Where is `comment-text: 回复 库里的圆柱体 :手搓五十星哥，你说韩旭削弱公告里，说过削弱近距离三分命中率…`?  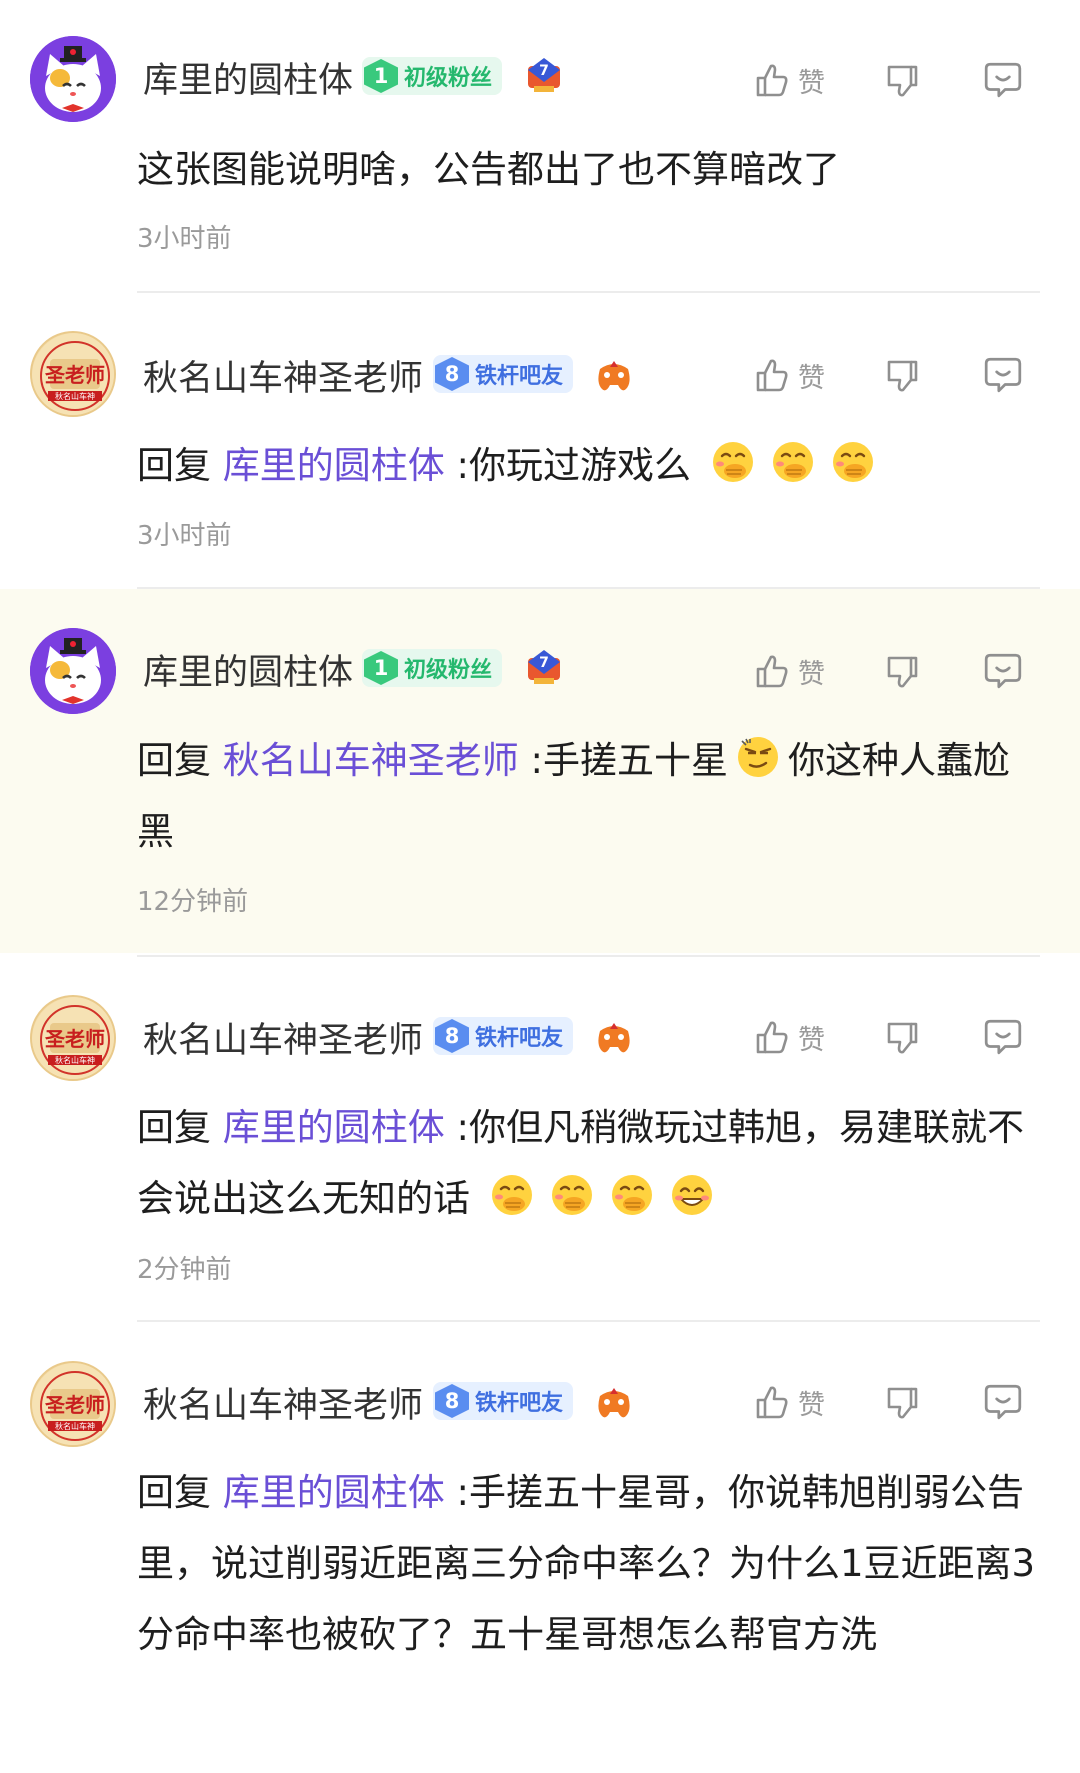 comment-text: 回复 库里的圆柱体 :手搓五十星哥，你说韩旭削弱公告里，说过削弱近距离三分命中率… is located at coordinates (588, 1563).